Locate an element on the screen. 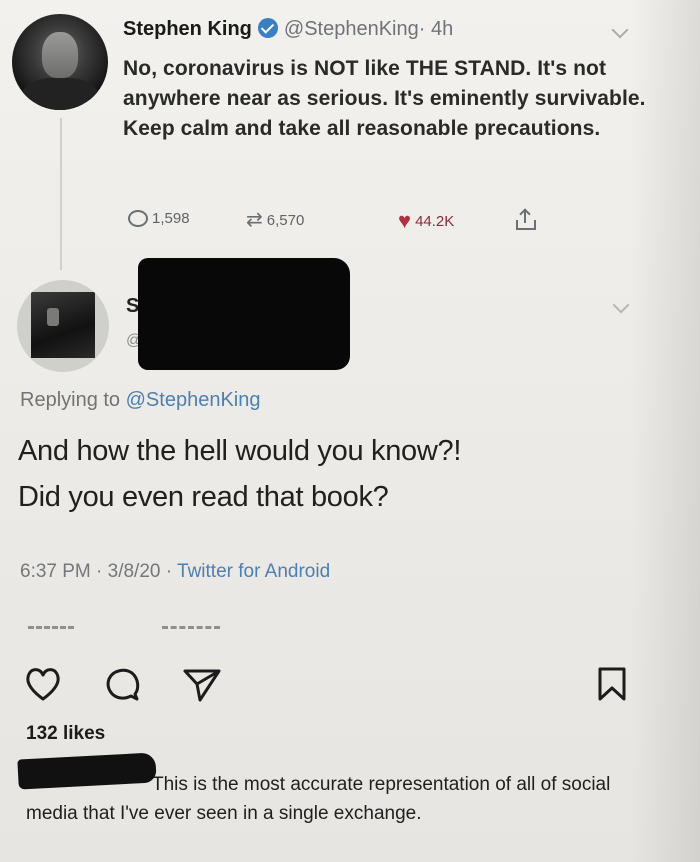 The width and height of the screenshot is (700, 862). like-button: ♥ 44.2K is located at coordinates (426, 221).